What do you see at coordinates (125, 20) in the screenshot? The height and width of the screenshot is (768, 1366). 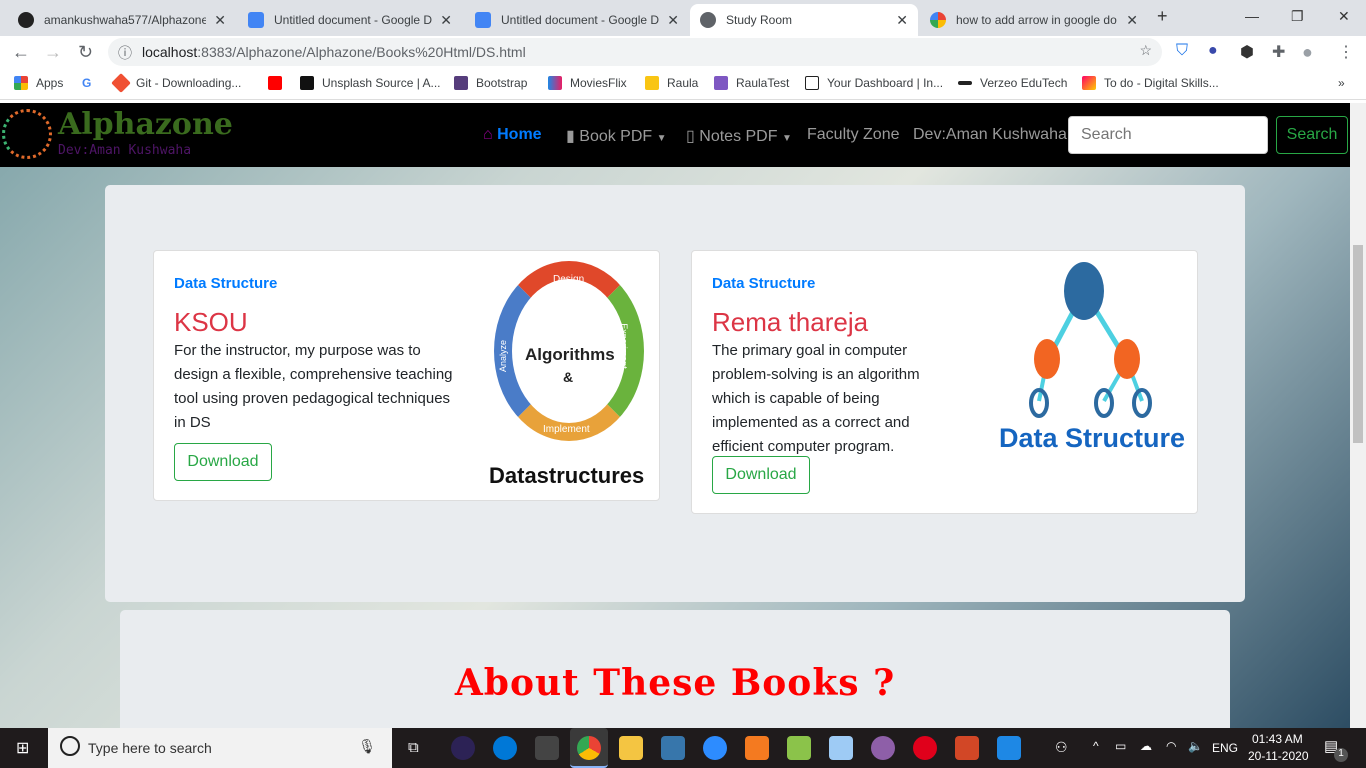 I see `tab-title: amankushwaha577/Alphazone` at bounding box center [125, 20].